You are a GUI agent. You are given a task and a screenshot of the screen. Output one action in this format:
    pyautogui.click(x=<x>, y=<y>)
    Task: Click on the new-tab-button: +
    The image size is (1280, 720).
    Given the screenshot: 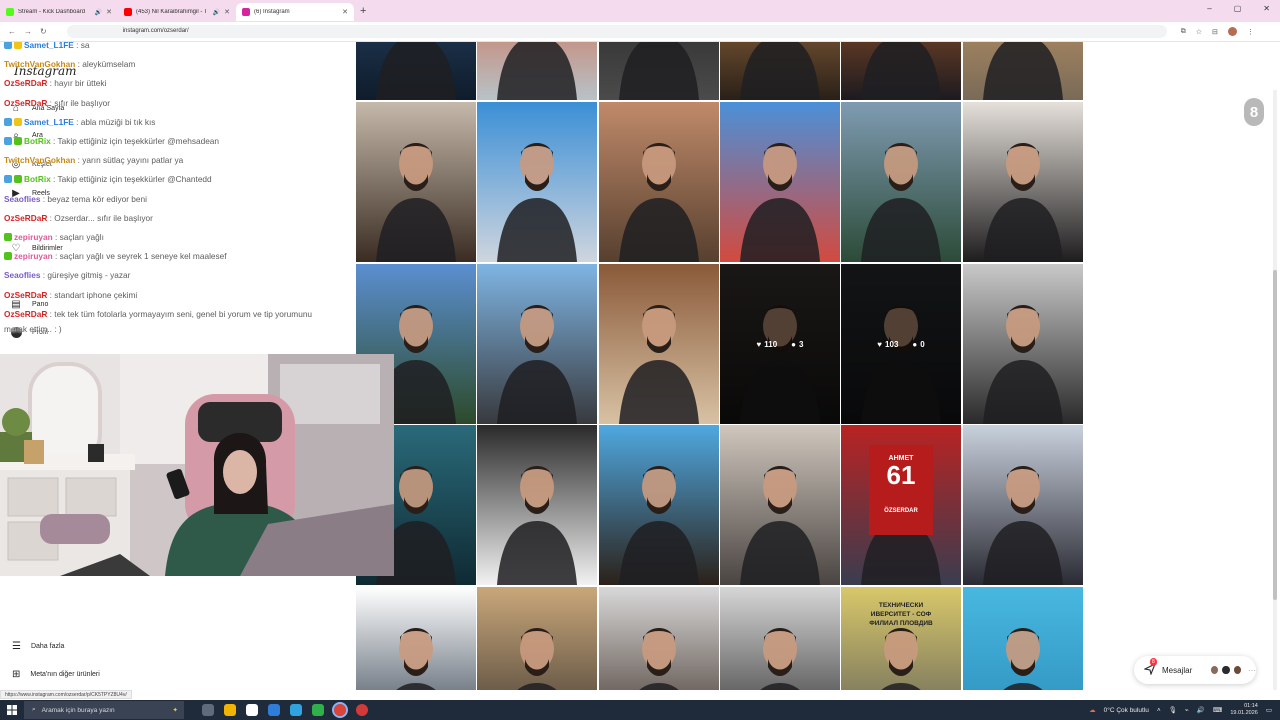 What is the action you would take?
    pyautogui.click(x=363, y=11)
    